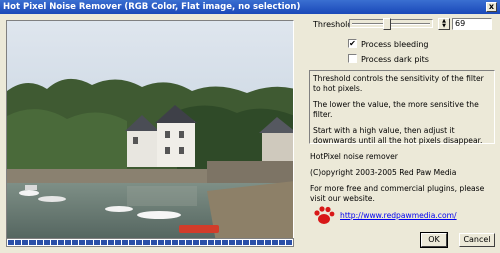  What do you see at coordinates (324, 215) in the screenshot?
I see `red-paw-icon` at bounding box center [324, 215].